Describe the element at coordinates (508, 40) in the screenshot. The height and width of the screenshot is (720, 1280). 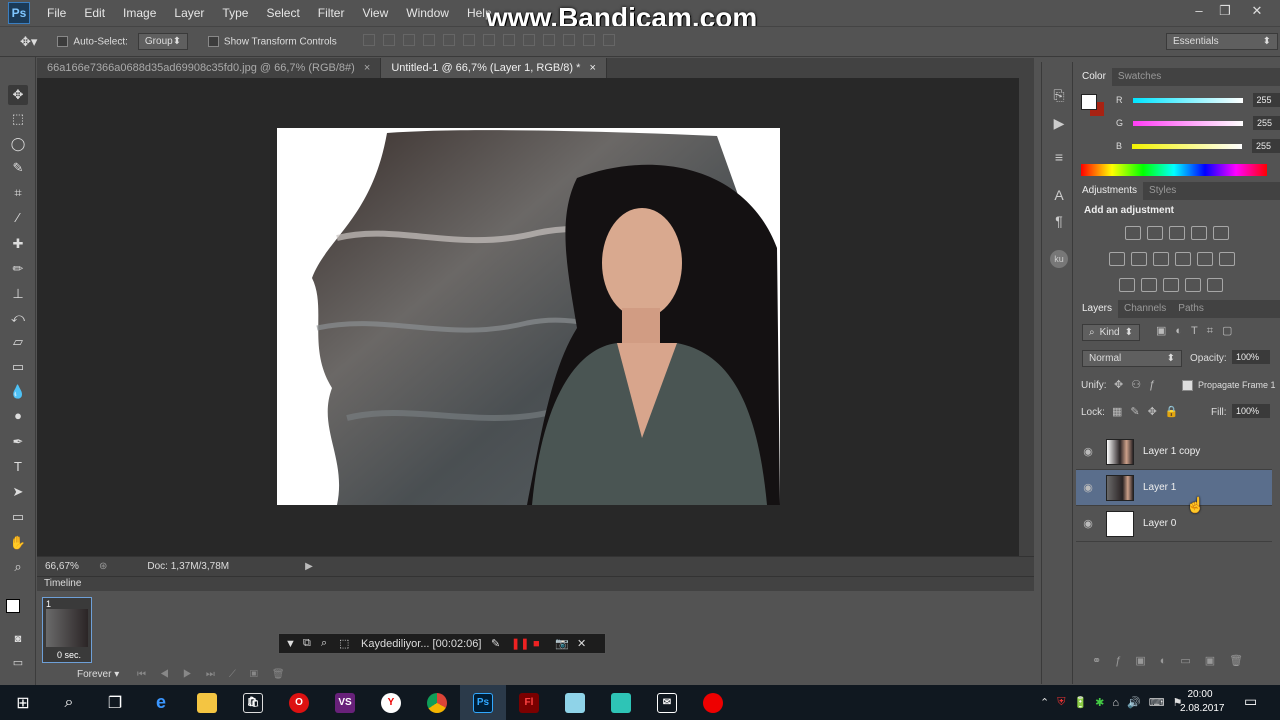
I see `distribute-vcenter-icon` at that location.